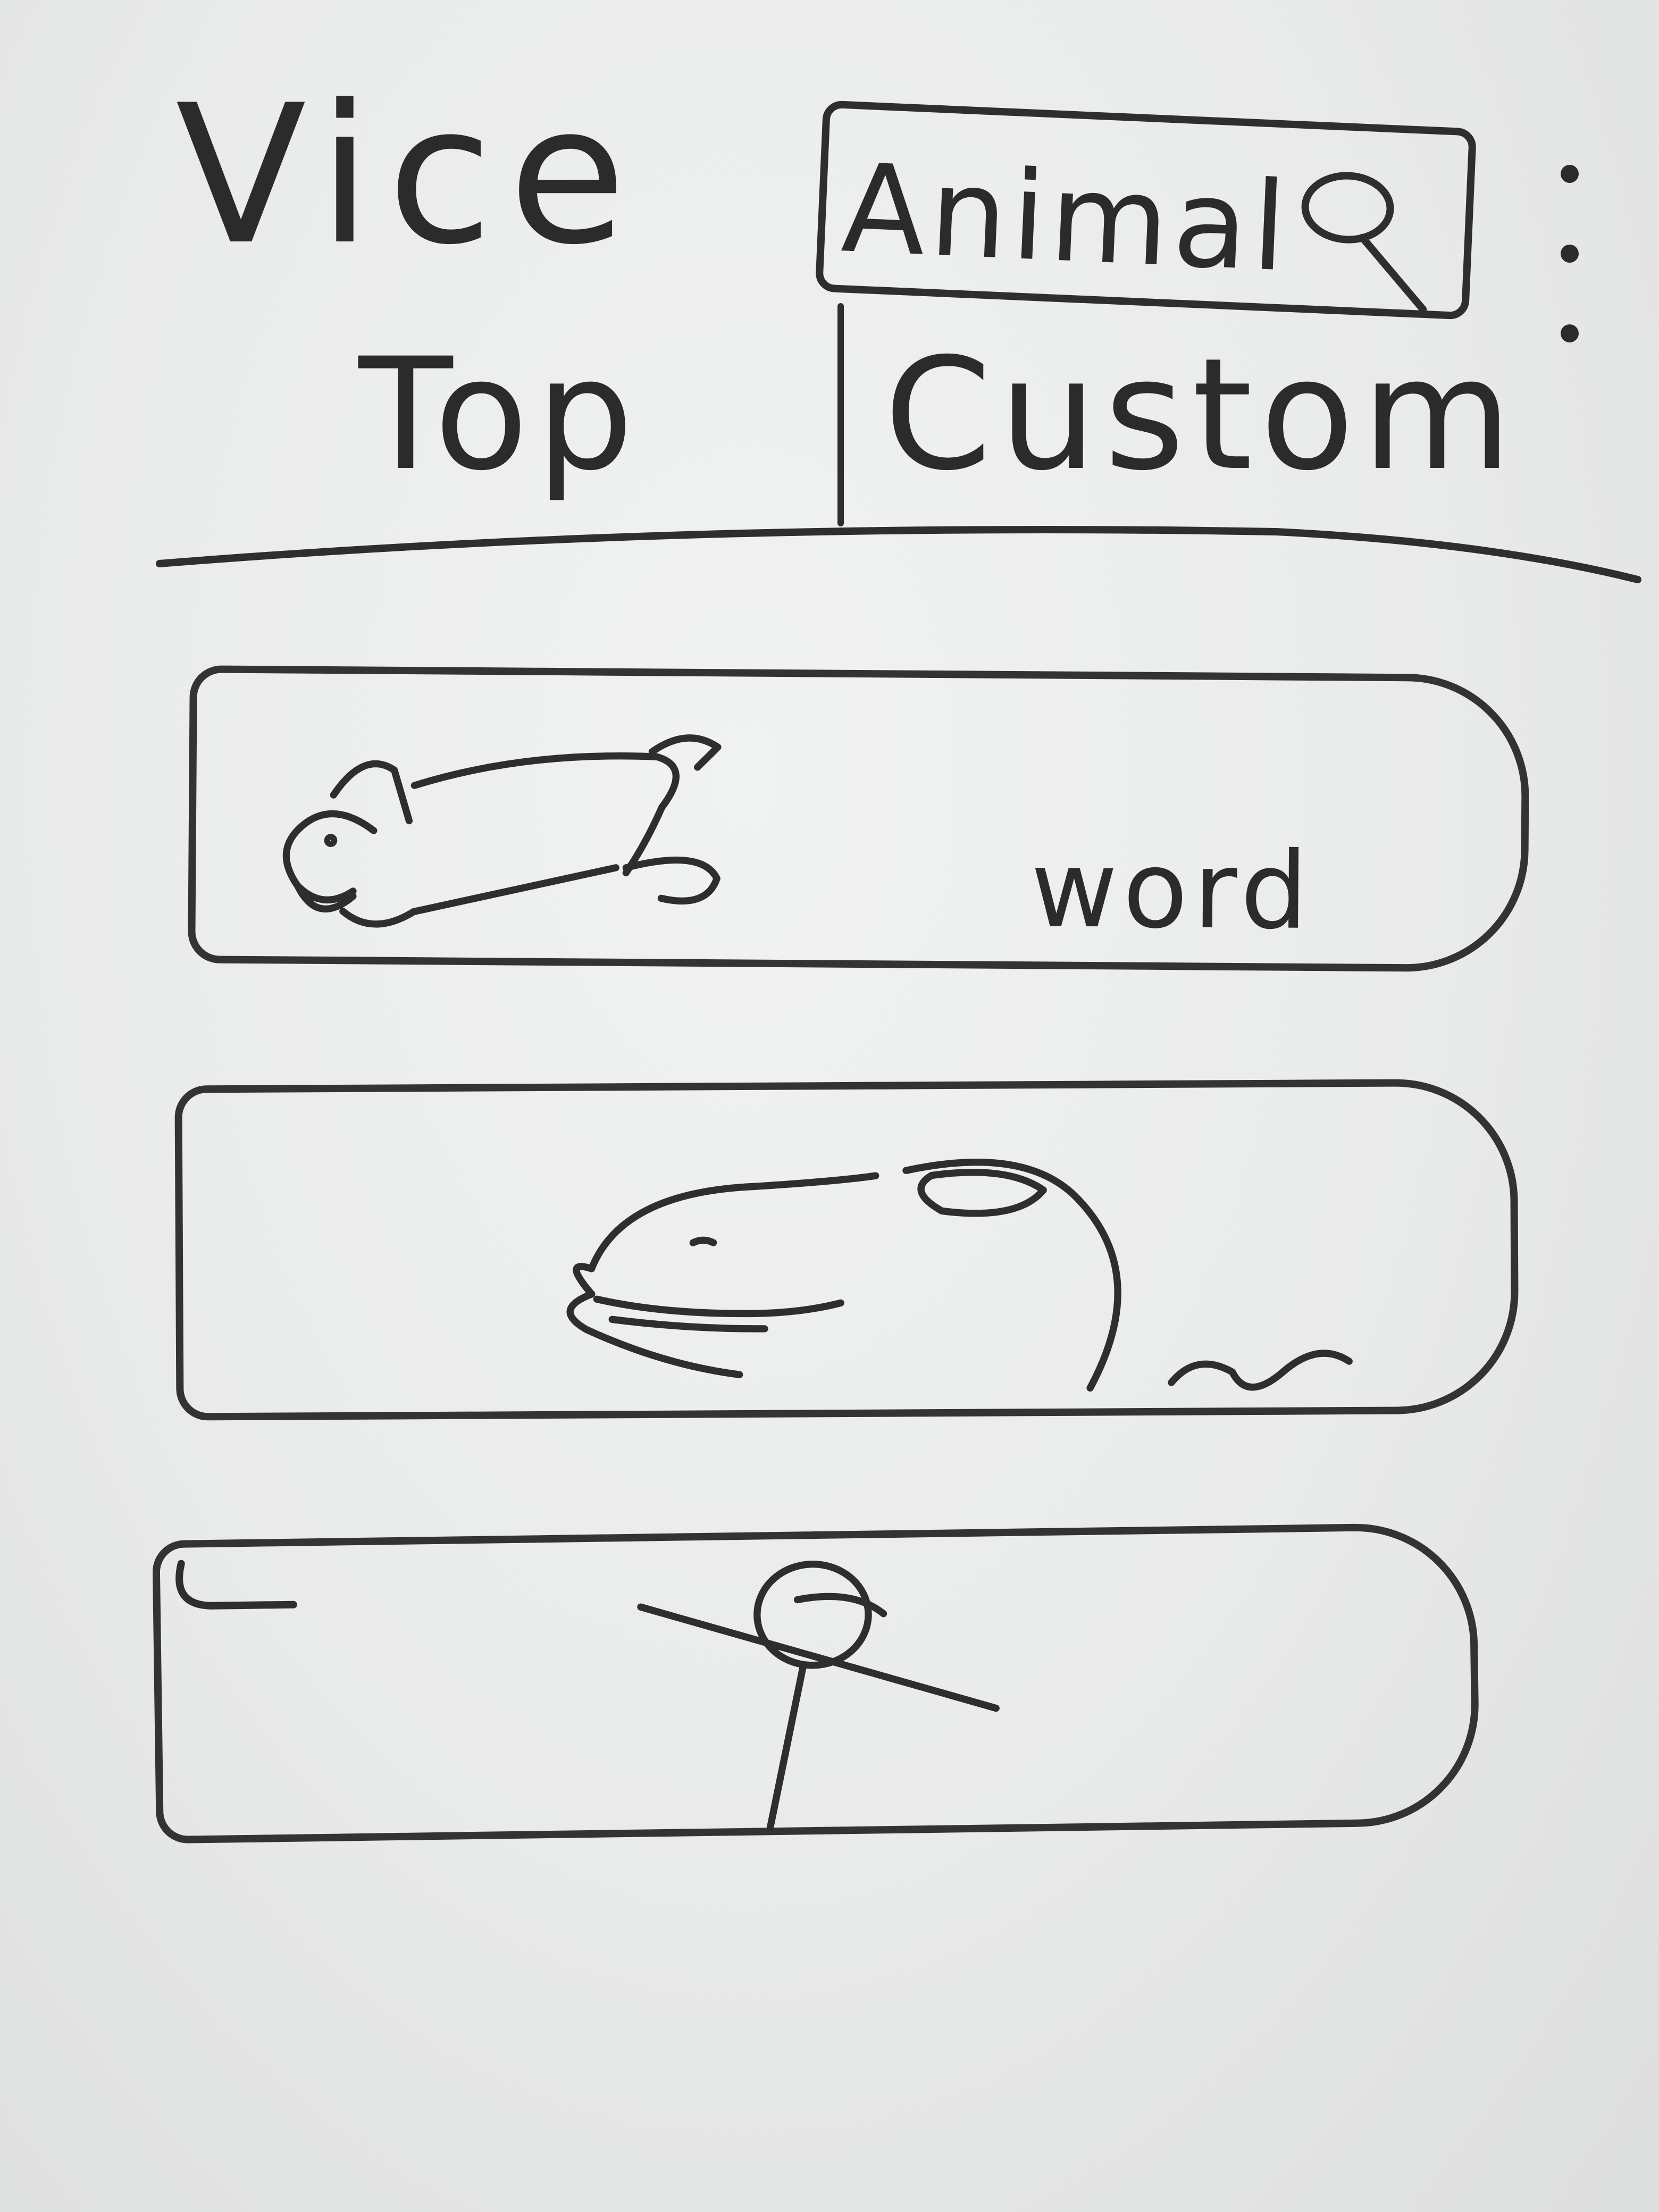 The height and width of the screenshot is (2212, 1659). I want to click on search-box: Animal, so click(1146, 210).